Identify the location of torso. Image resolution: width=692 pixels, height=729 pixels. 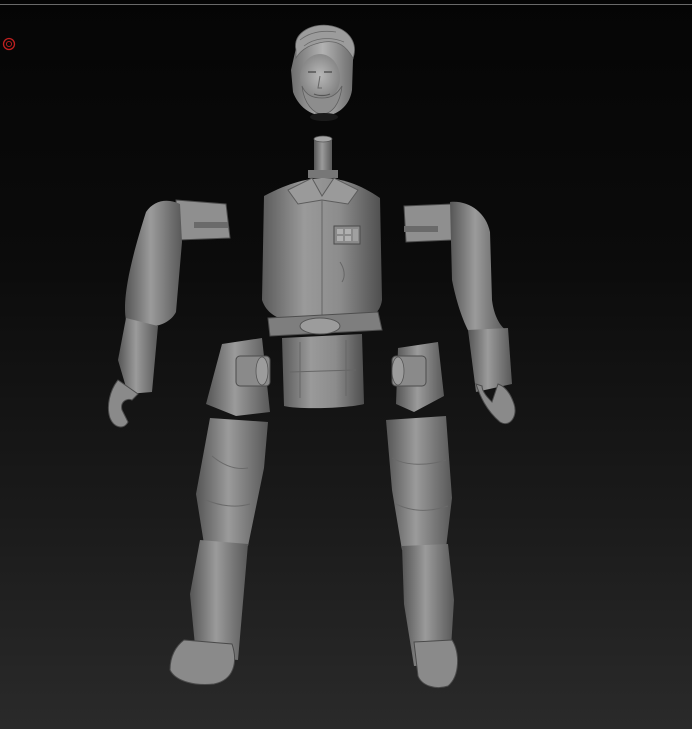
(322, 249).